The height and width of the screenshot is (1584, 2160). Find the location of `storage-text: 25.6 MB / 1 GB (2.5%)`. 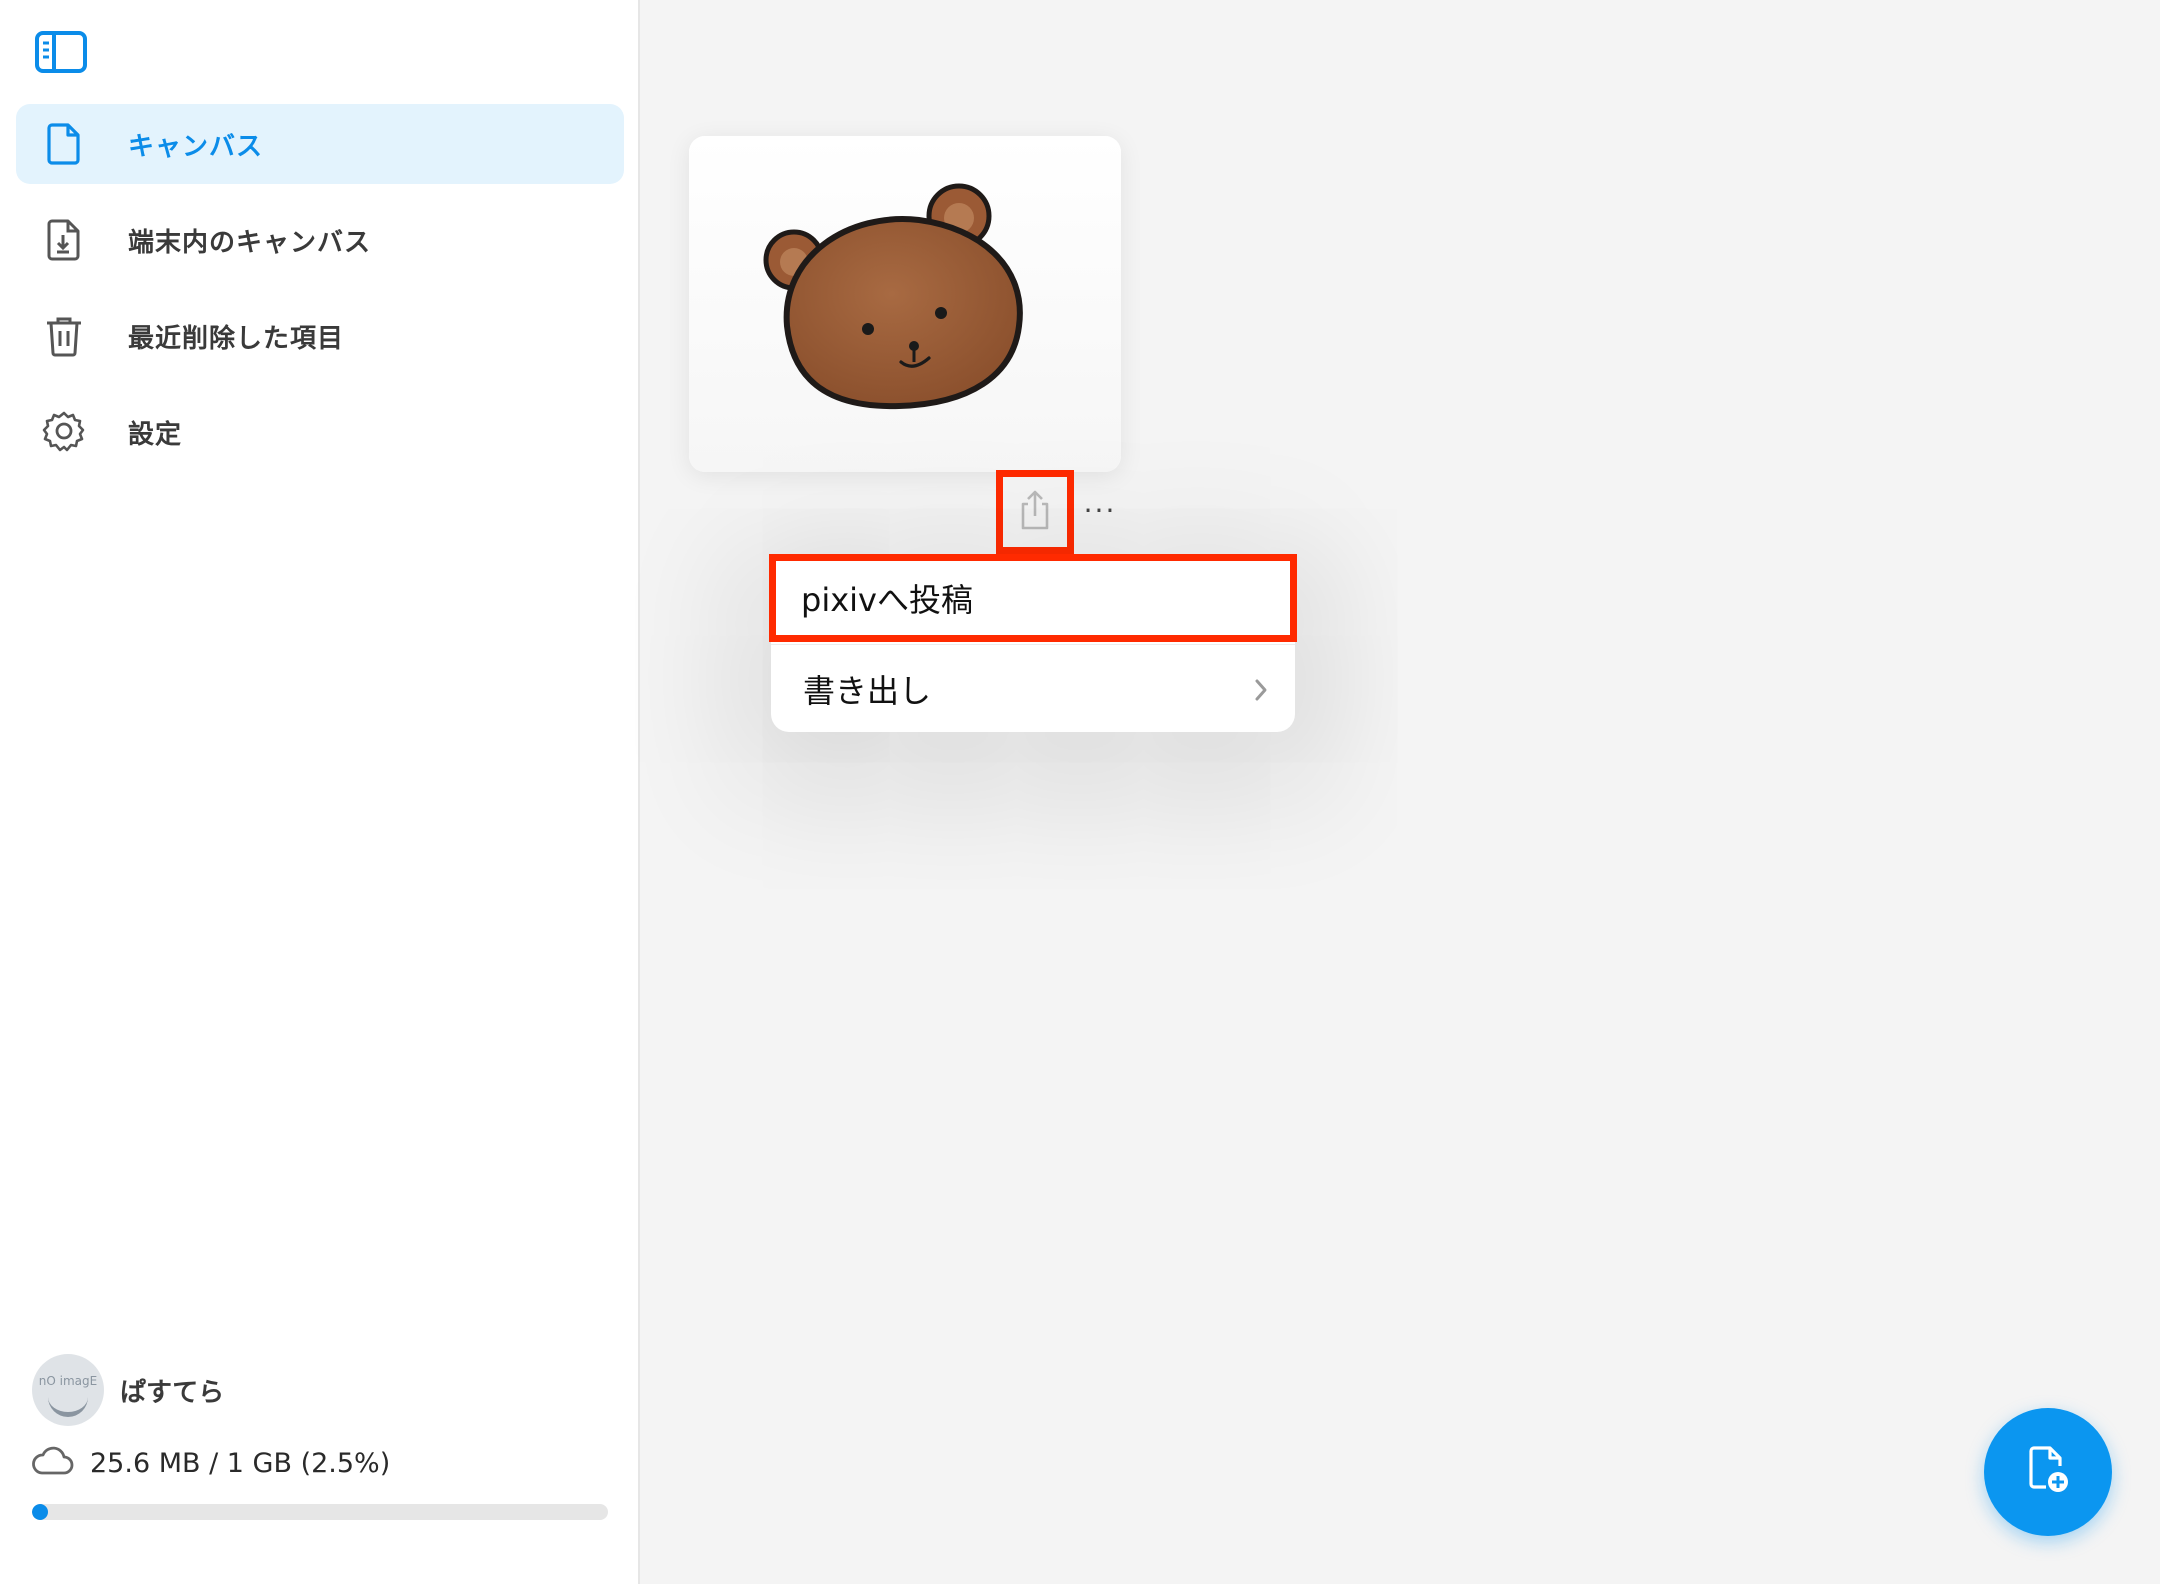

storage-text: 25.6 MB / 1 GB (2.5%) is located at coordinates (240, 1463).